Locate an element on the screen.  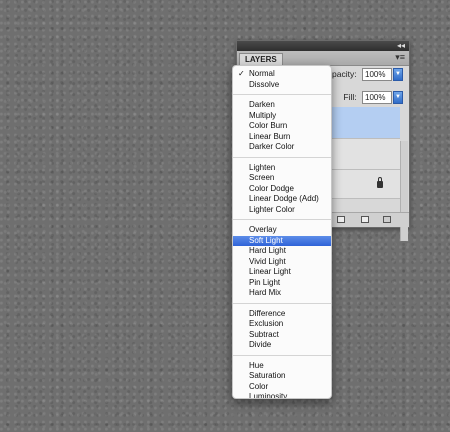
panel-menu-icon: ▾≡ is located at coordinates (400, 57).